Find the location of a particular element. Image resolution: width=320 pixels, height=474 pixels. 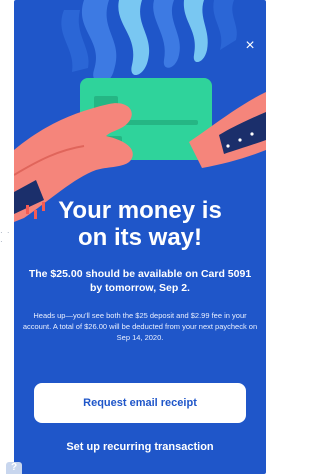

headline-line-1: Your money is is located at coordinates (140, 210).